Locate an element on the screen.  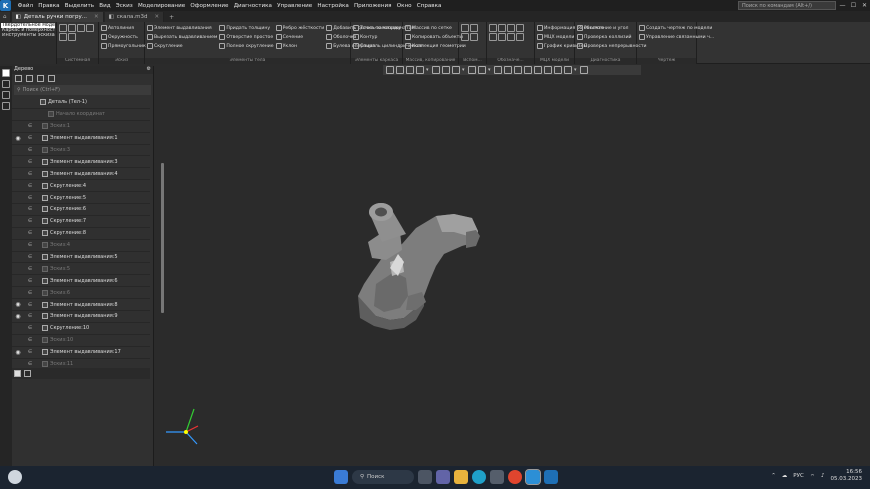
windows-start-icon is located at coordinates (341, 477).